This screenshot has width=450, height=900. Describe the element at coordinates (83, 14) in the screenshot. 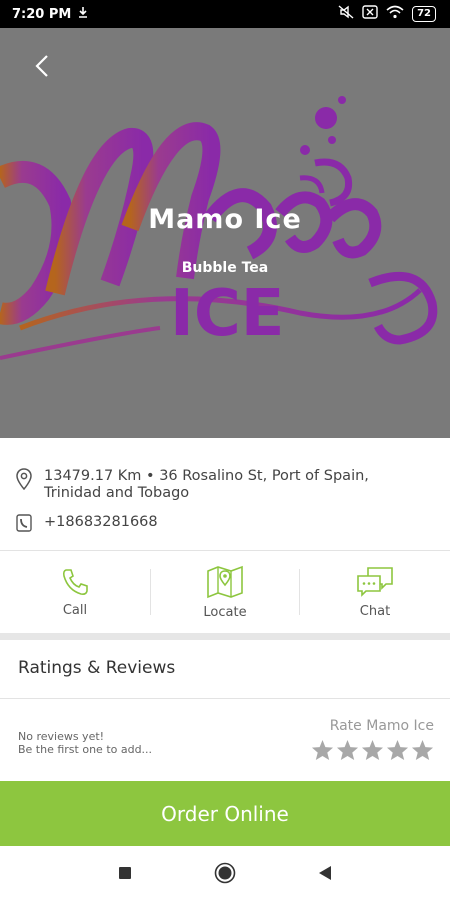

I see `download-icon` at that location.